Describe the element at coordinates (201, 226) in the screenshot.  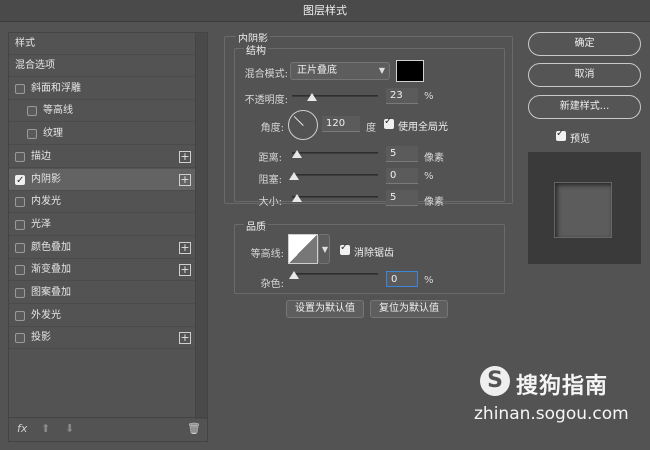
I see `styles-list-scrollbar` at that location.